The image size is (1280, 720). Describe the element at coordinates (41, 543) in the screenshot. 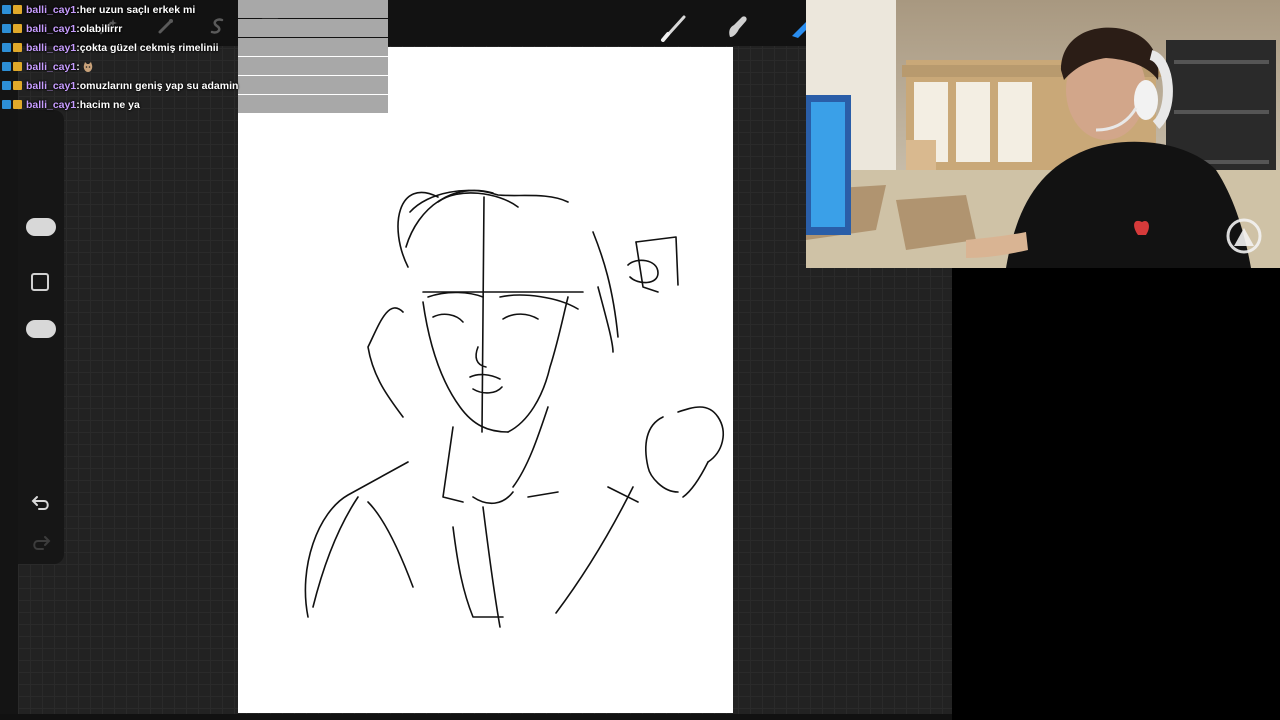

I see `redo-icon` at that location.